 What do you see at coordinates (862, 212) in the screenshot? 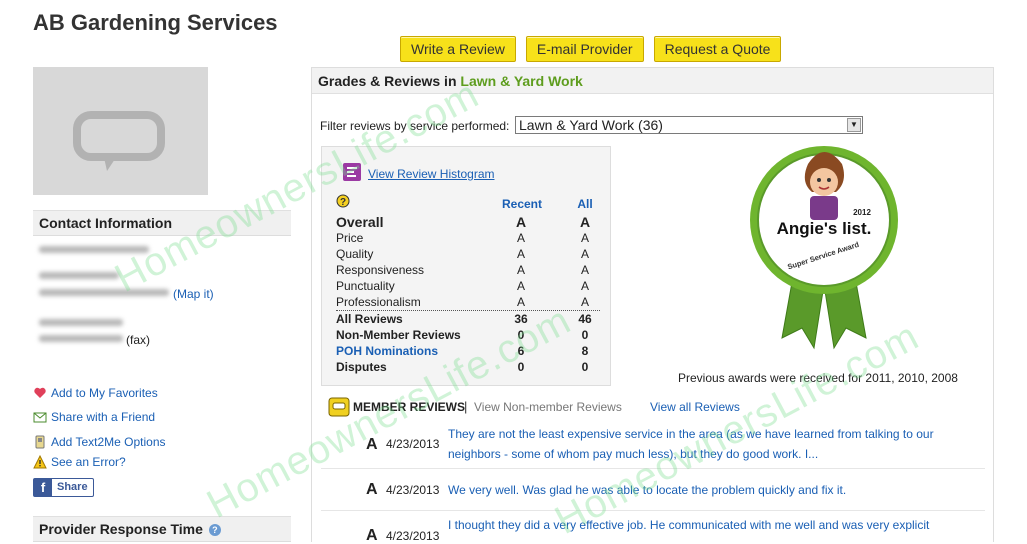
I see `award-year: 2012` at bounding box center [862, 212].